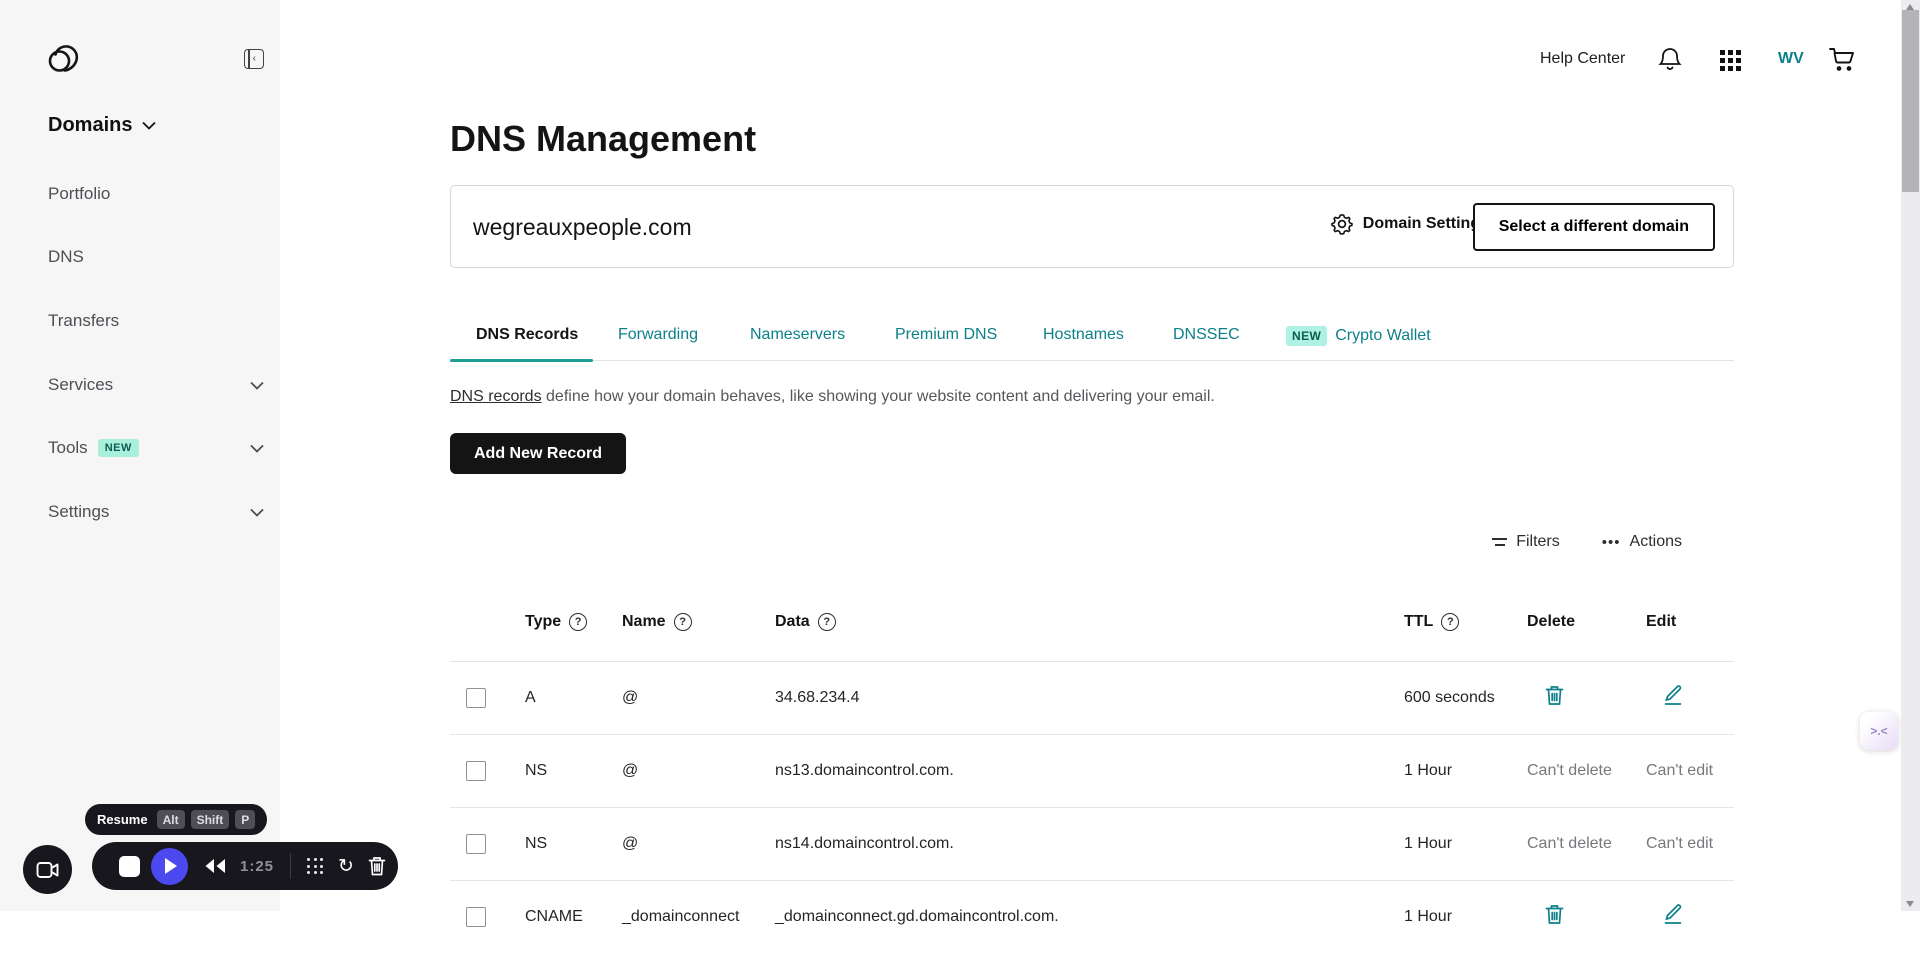  What do you see at coordinates (1879, 731) in the screenshot?
I see `browser-extension-widget: >.<` at bounding box center [1879, 731].